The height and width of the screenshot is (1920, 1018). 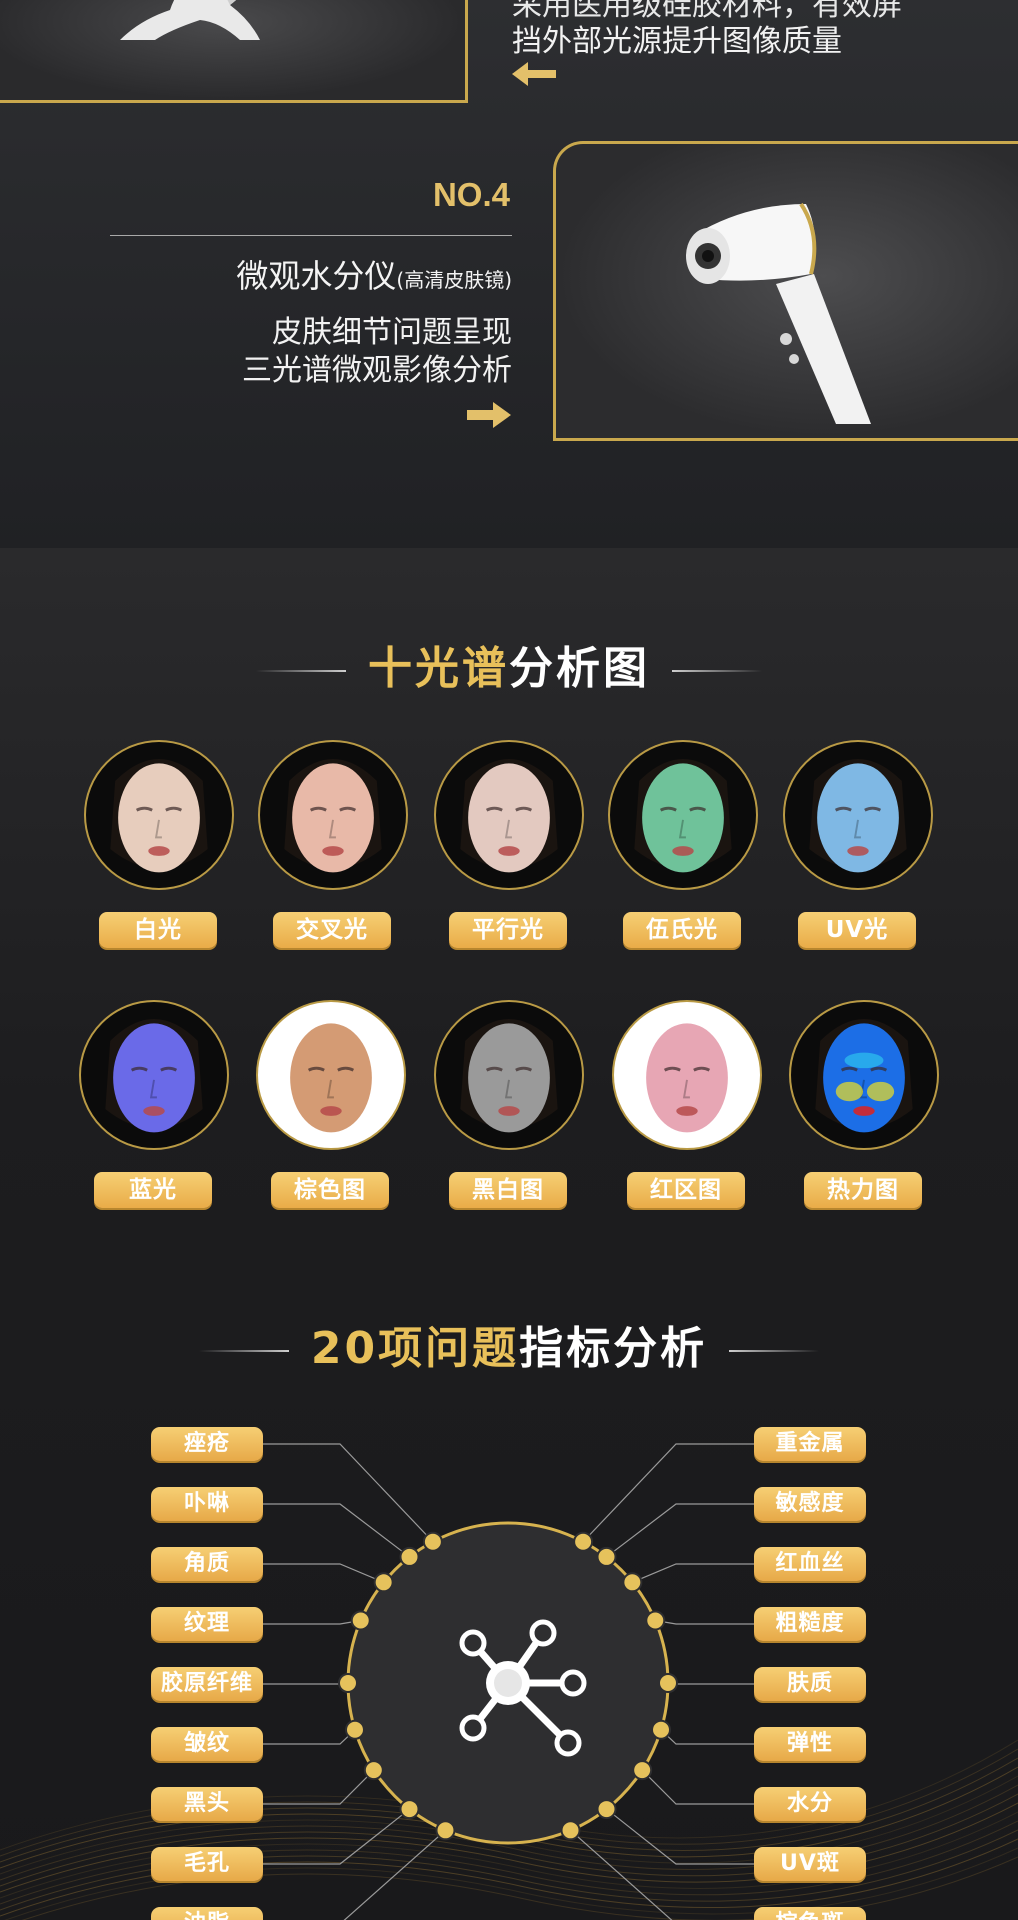 What do you see at coordinates (810, 1864) in the screenshot?
I see `indicator-tag: UV斑` at bounding box center [810, 1864].